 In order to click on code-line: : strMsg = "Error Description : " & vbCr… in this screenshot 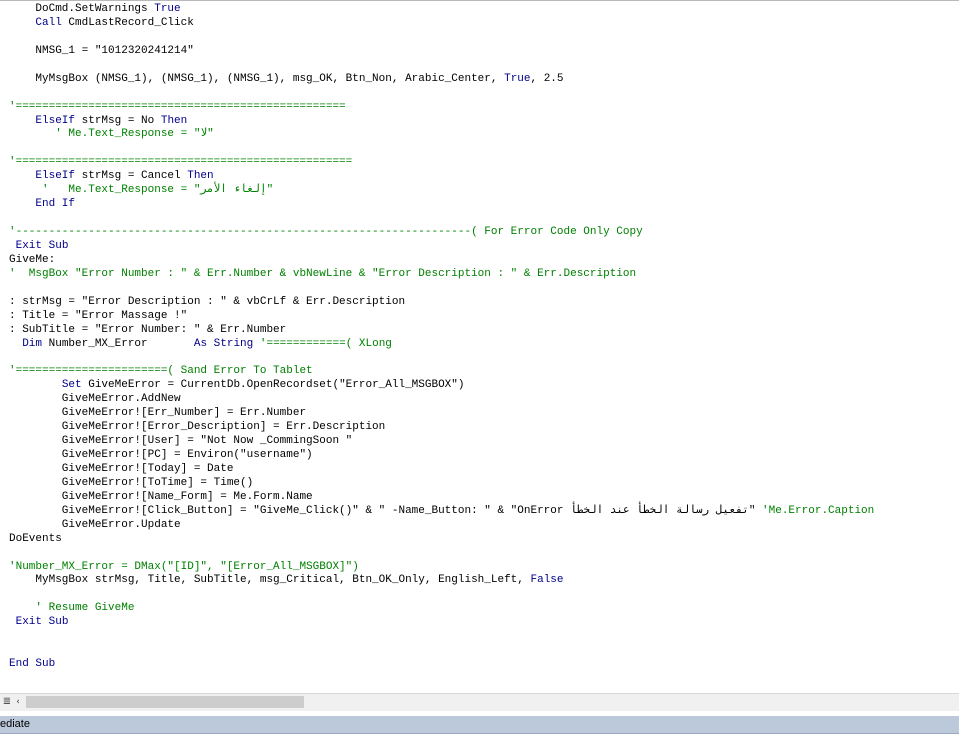, I will do `click(441, 303)`.